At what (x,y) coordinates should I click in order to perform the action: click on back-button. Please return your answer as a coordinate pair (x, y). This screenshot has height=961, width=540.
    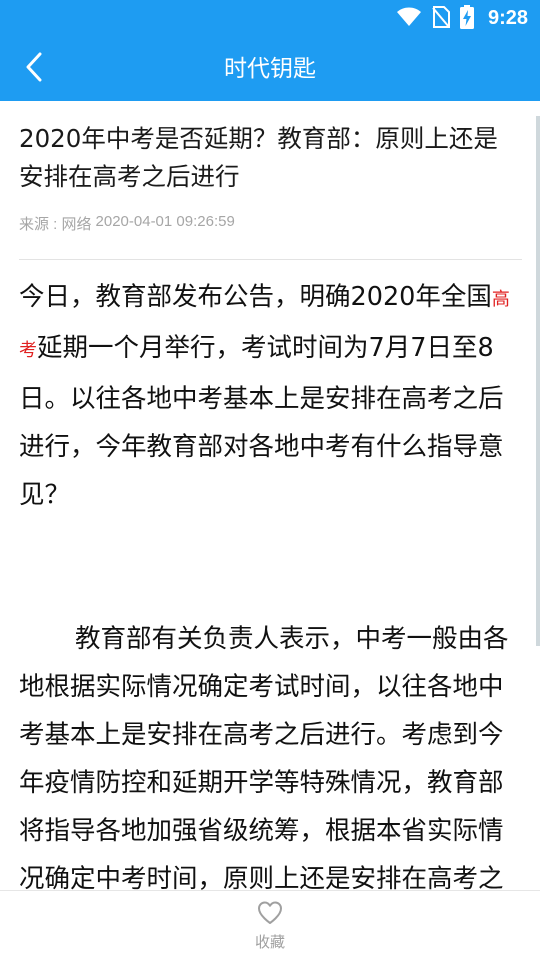
    Looking at the image, I should click on (34, 69).